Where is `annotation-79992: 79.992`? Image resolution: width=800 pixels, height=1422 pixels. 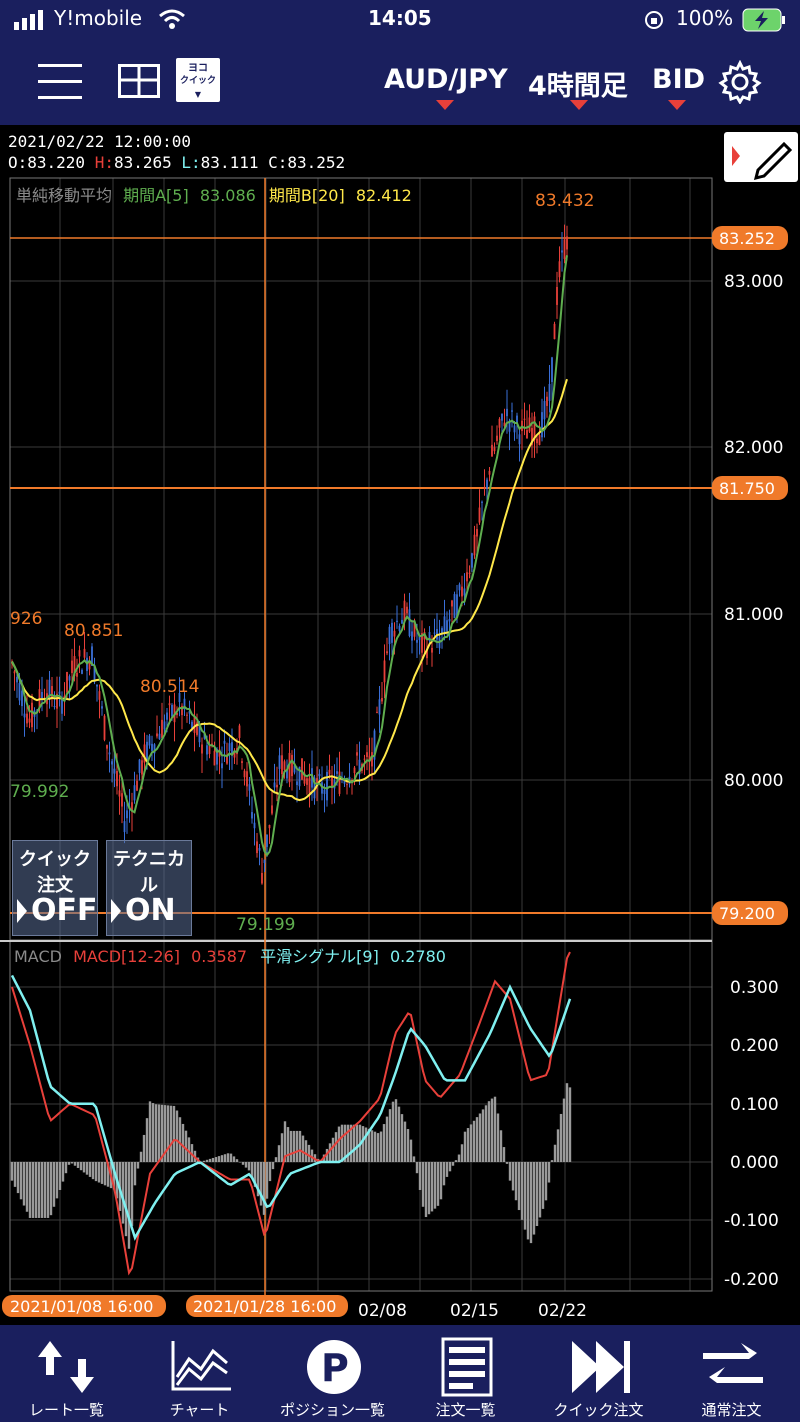
annotation-79992: 79.992 is located at coordinates (39, 792).